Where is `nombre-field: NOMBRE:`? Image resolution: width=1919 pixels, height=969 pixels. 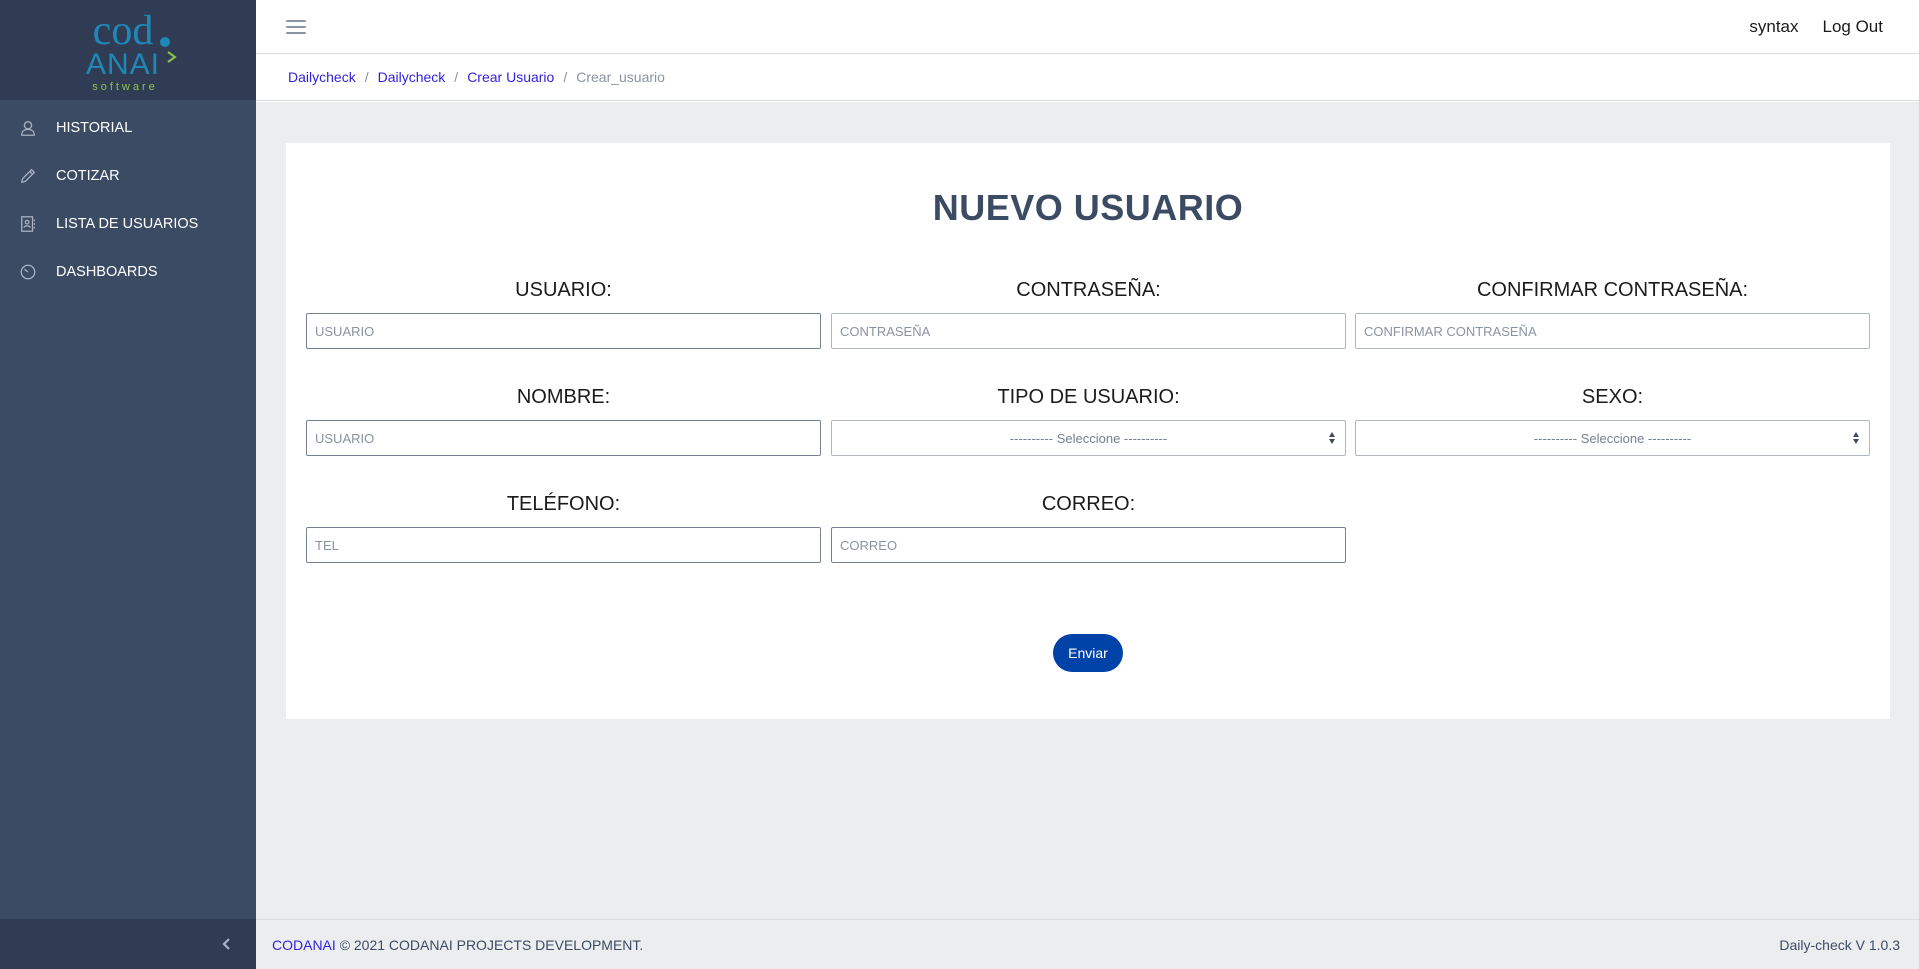 nombre-field: NOMBRE: is located at coordinates (563, 420).